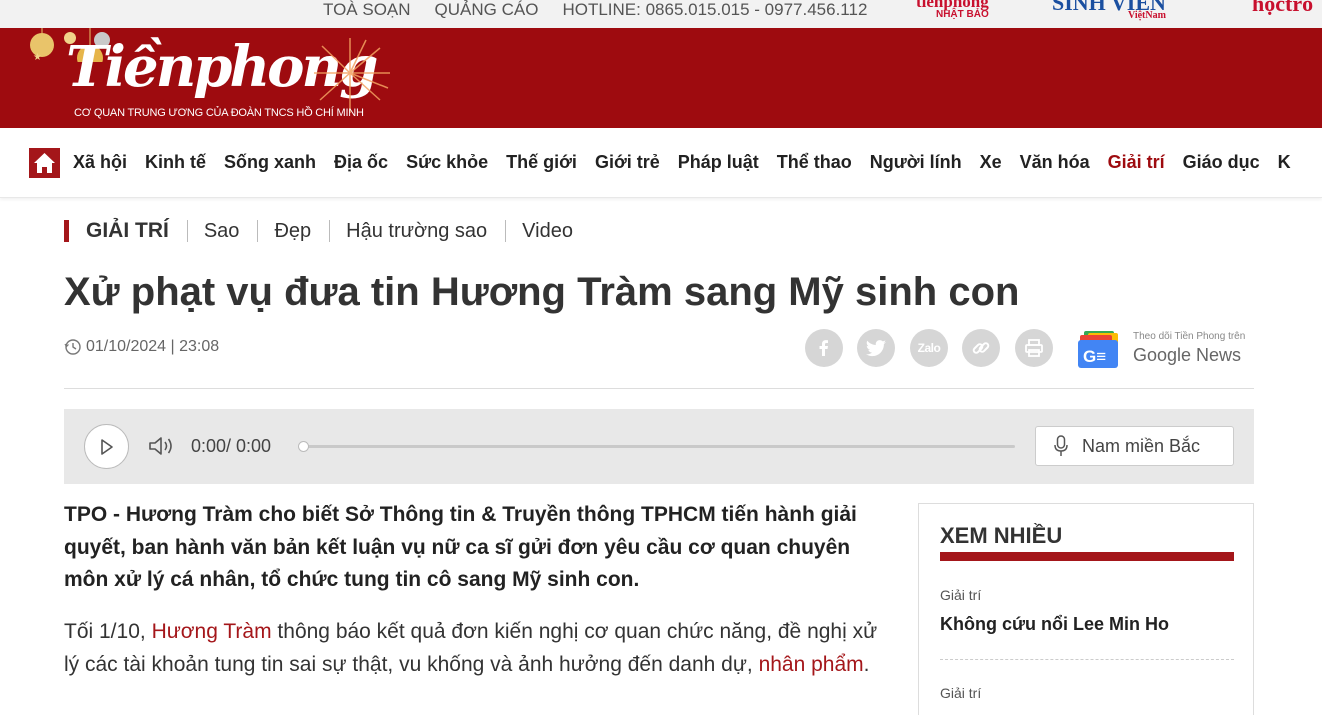  Describe the element at coordinates (100, 162) in the screenshot. I see `nav-item-xa-hoi: Xã hội` at that location.